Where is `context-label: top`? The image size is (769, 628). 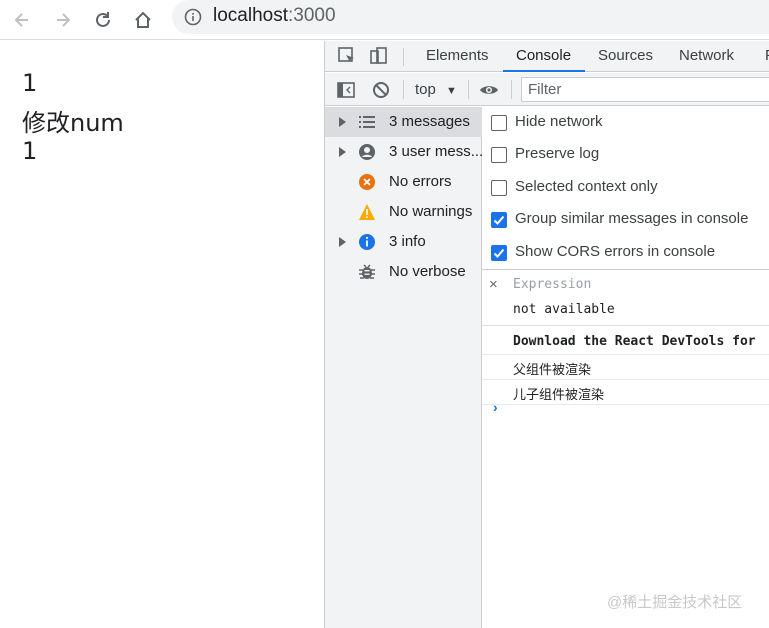 context-label: top is located at coordinates (425, 89).